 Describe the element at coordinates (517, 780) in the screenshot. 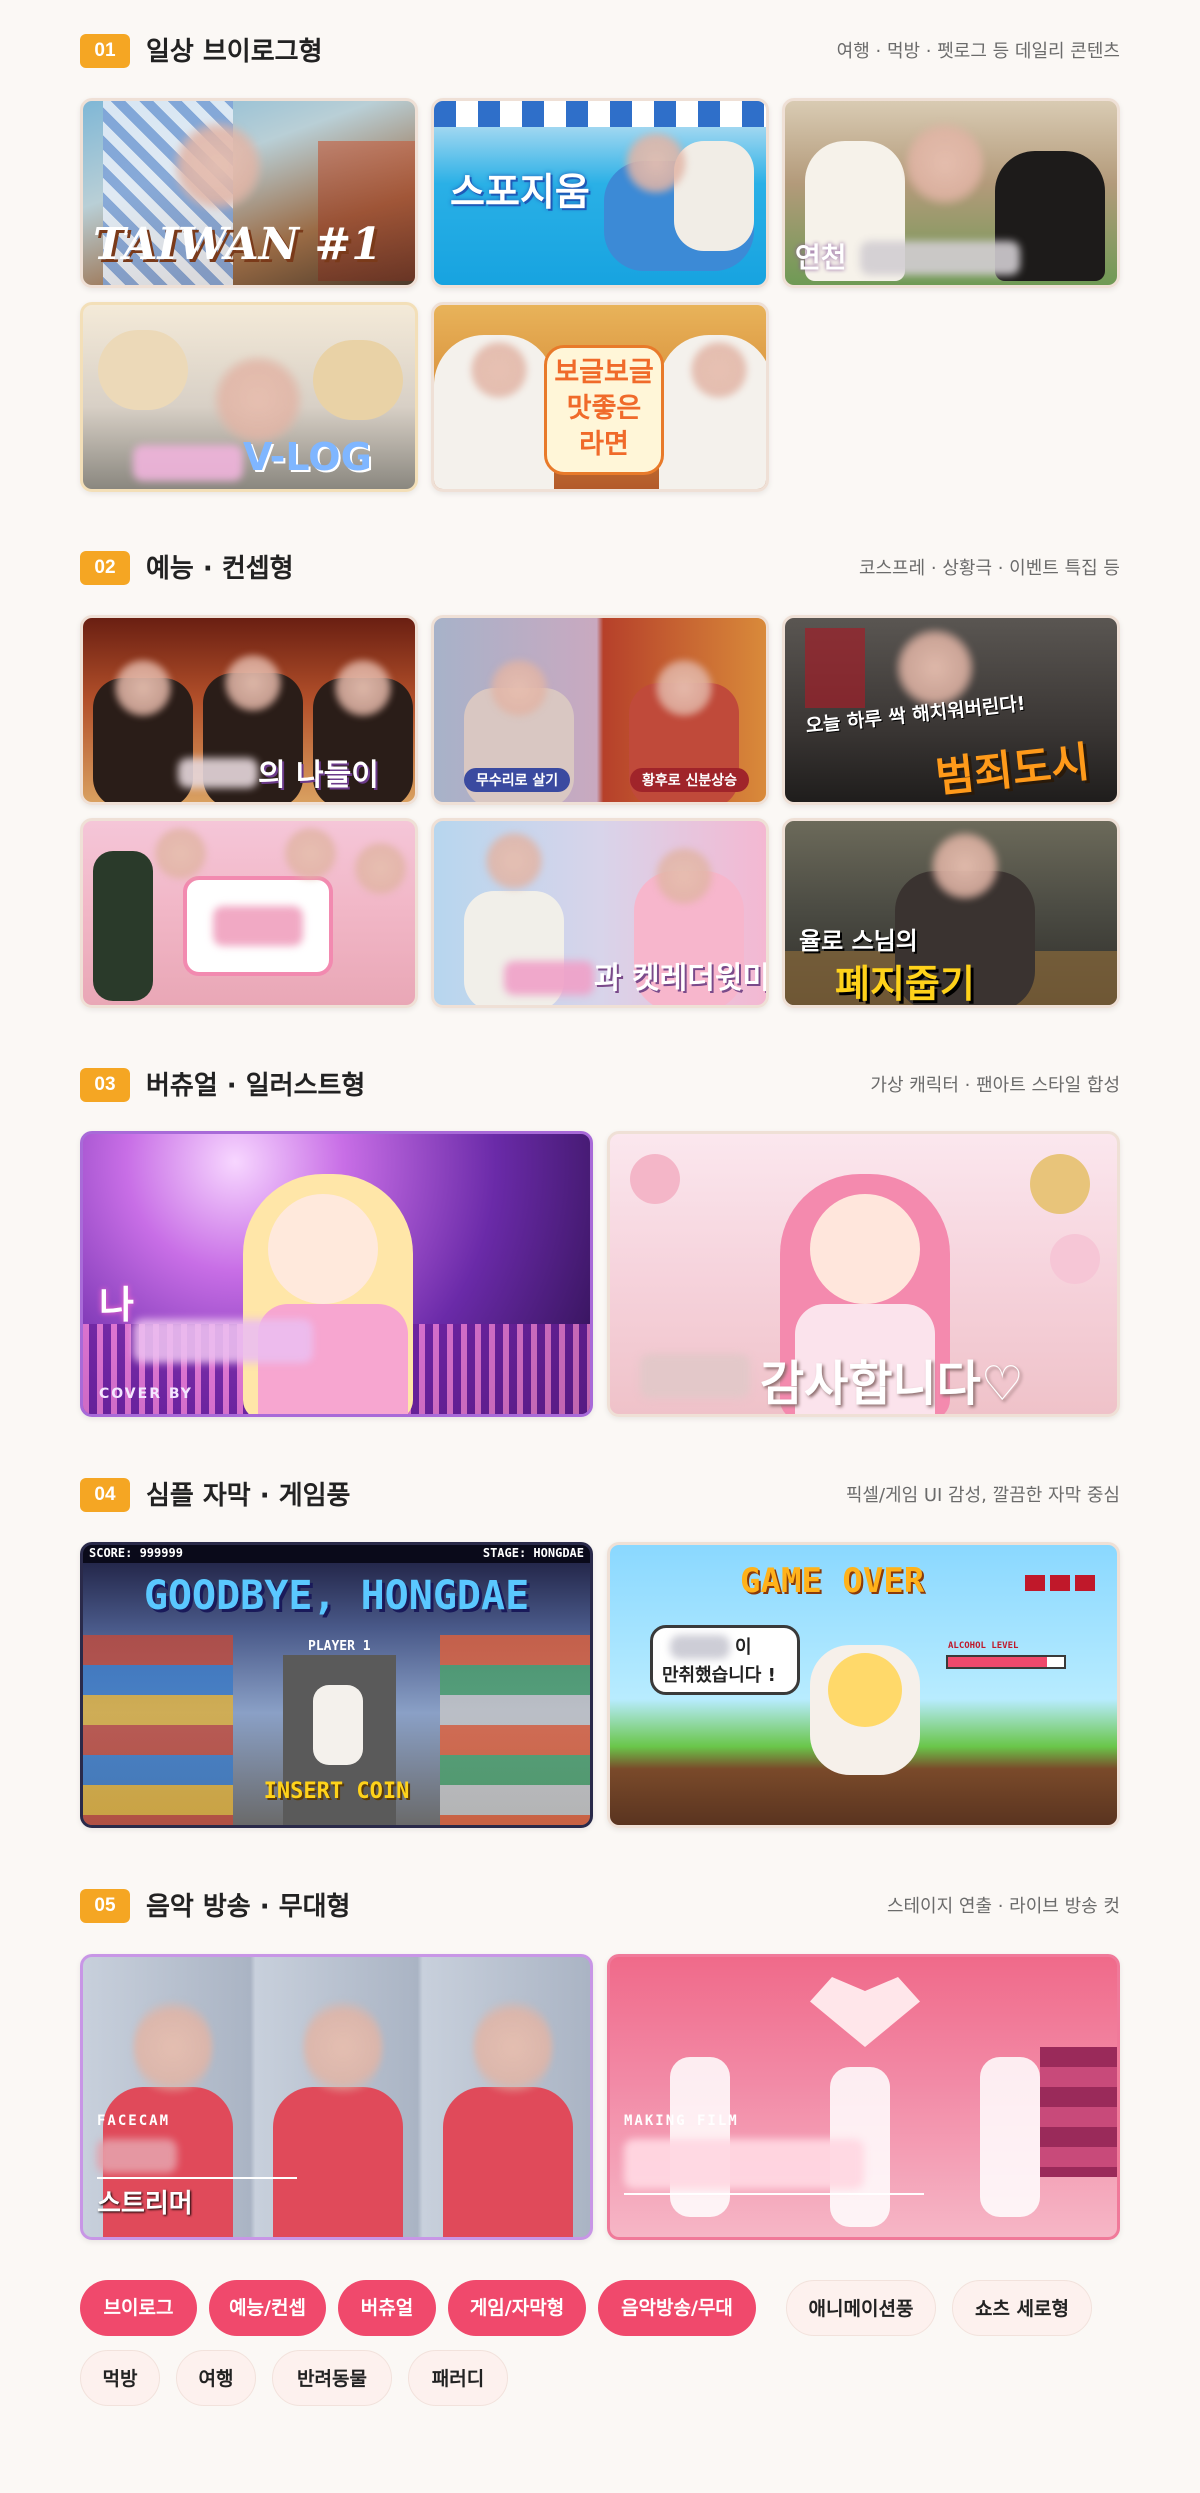

I see `thumbnail-caption: 무수리로 살기` at that location.